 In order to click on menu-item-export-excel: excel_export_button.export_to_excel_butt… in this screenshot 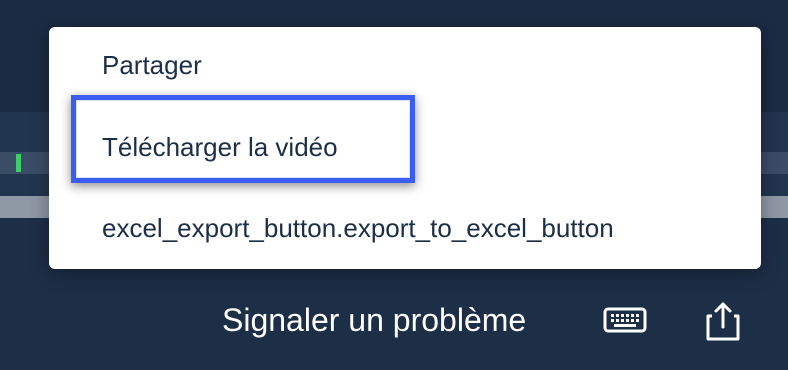, I will do `click(358, 228)`.